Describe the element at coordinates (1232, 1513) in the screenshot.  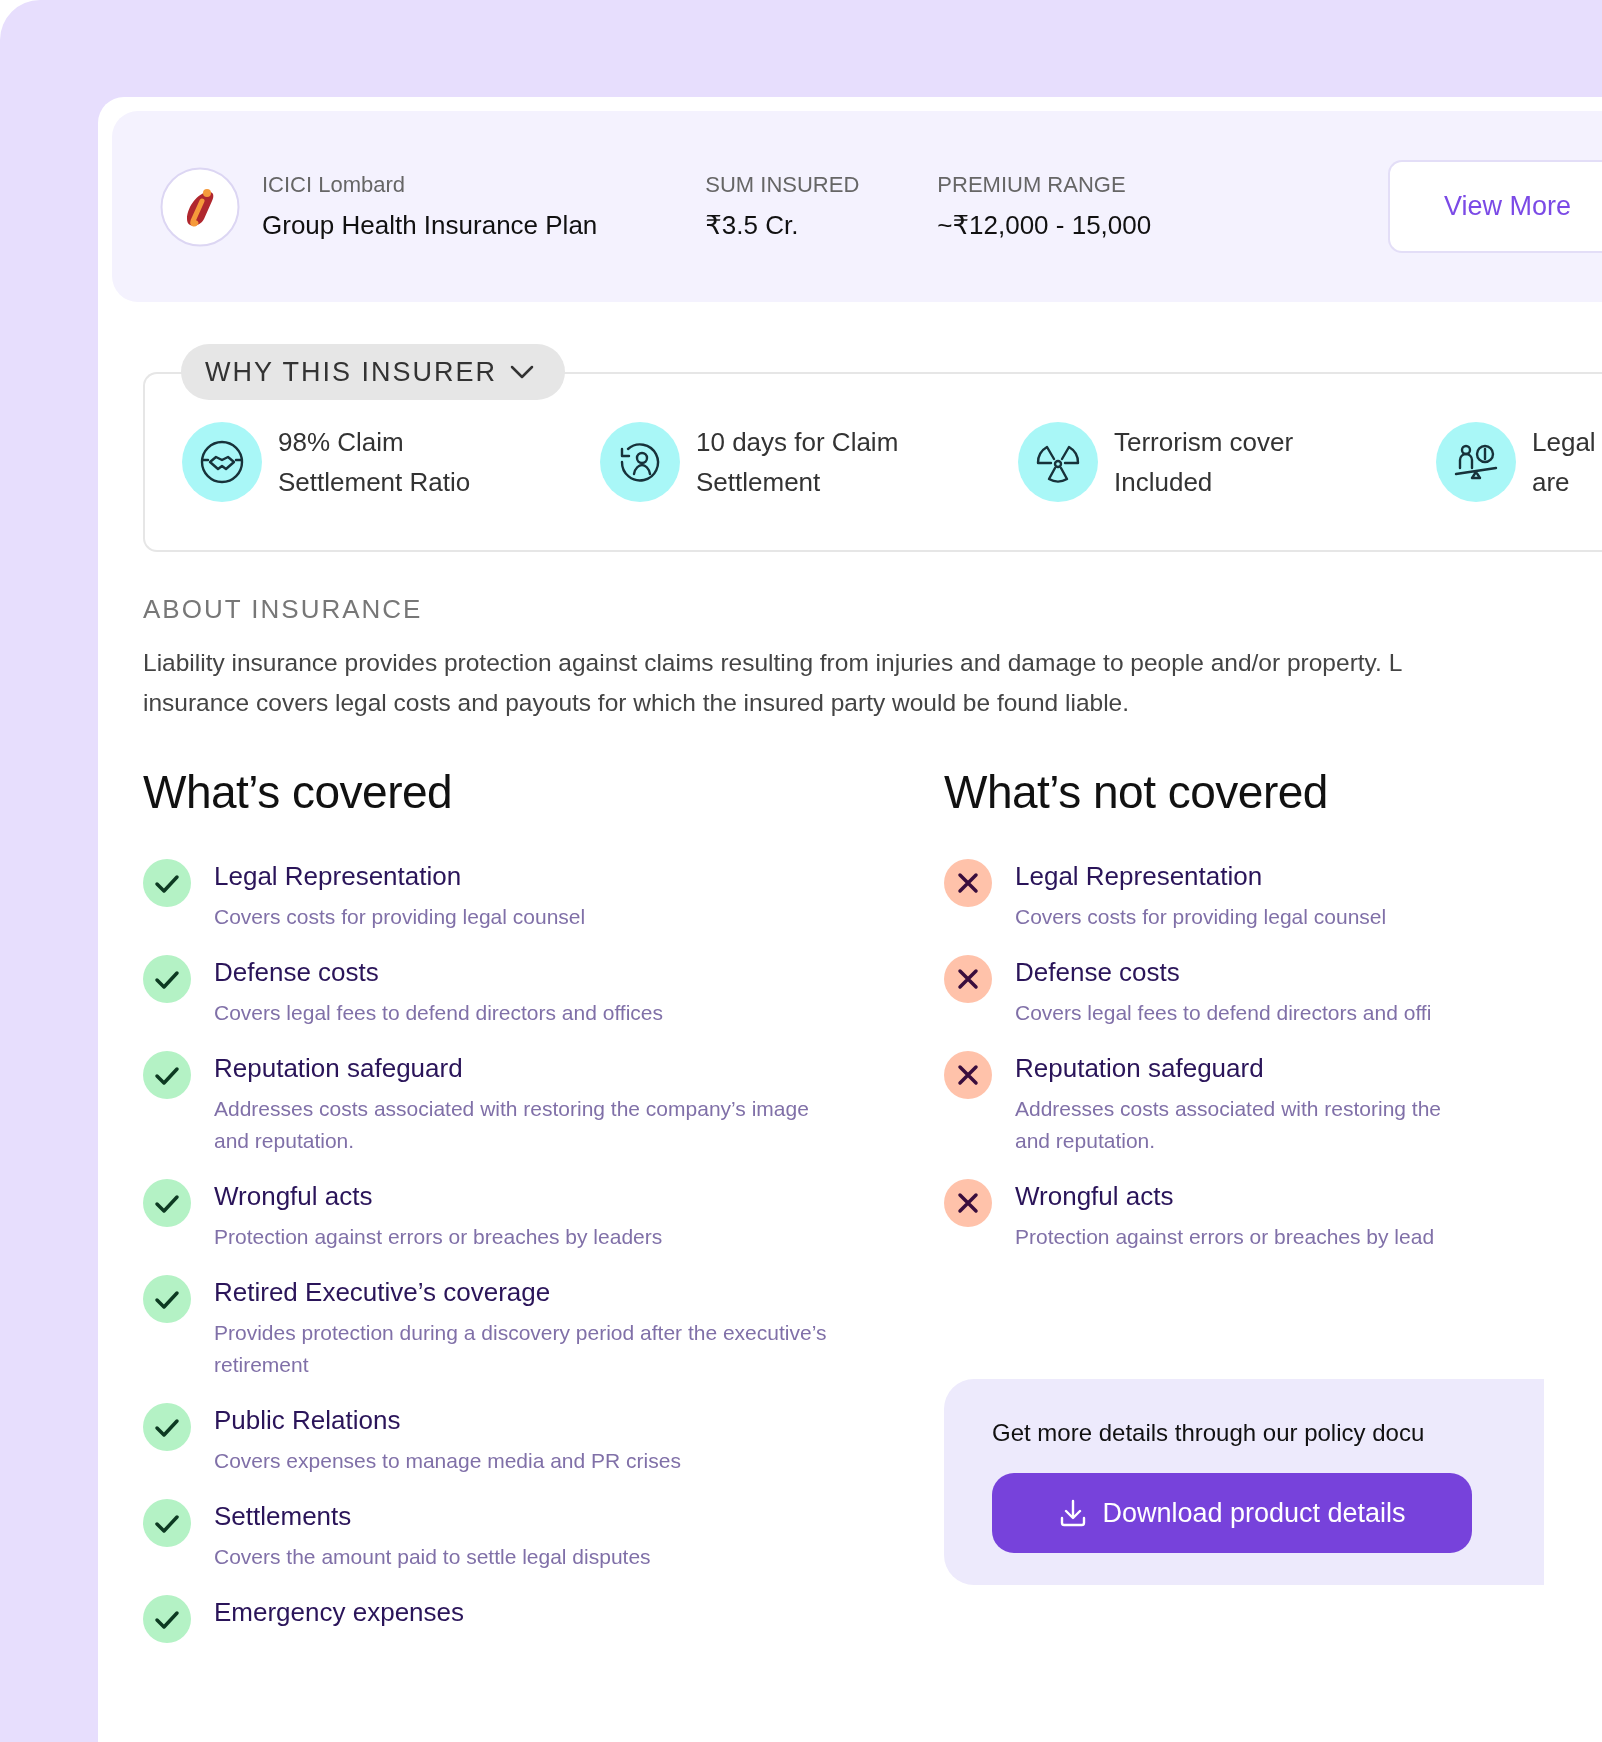
I see `download-button: Download product details` at that location.